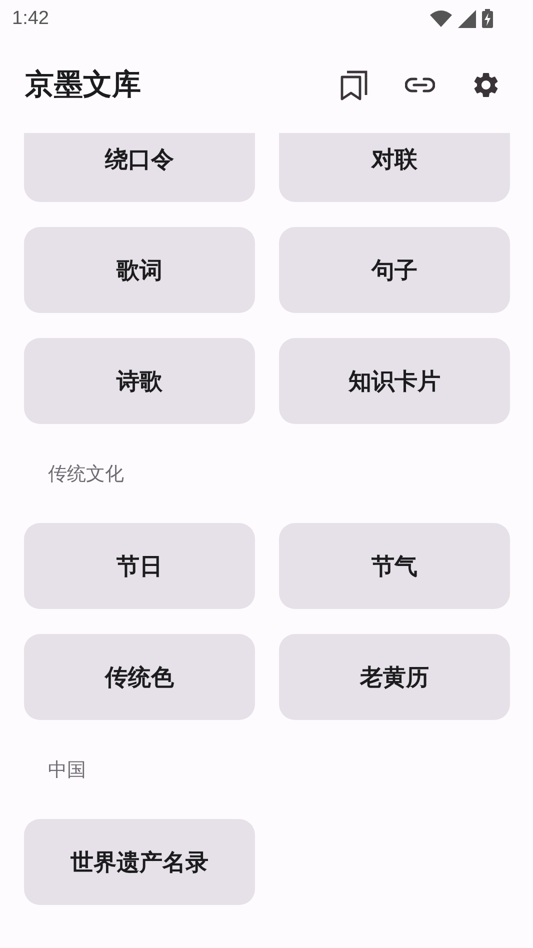 The height and width of the screenshot is (948, 533). What do you see at coordinates (394, 677) in the screenshot?
I see `category-button: 老黄历` at bounding box center [394, 677].